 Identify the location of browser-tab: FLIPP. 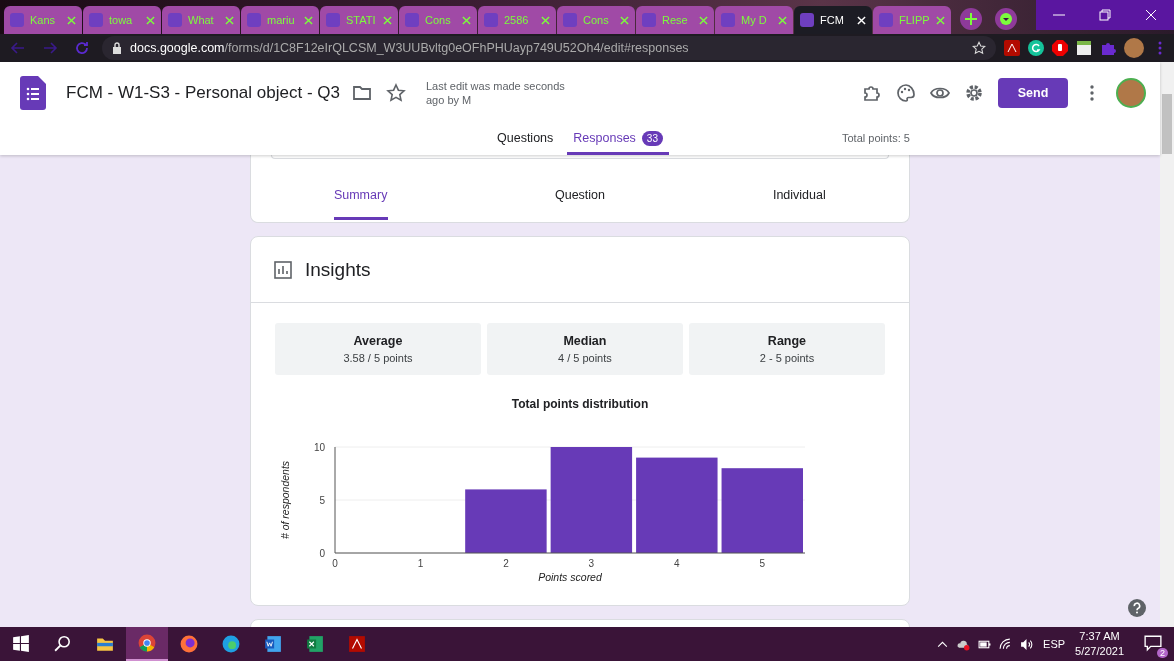
(912, 20).